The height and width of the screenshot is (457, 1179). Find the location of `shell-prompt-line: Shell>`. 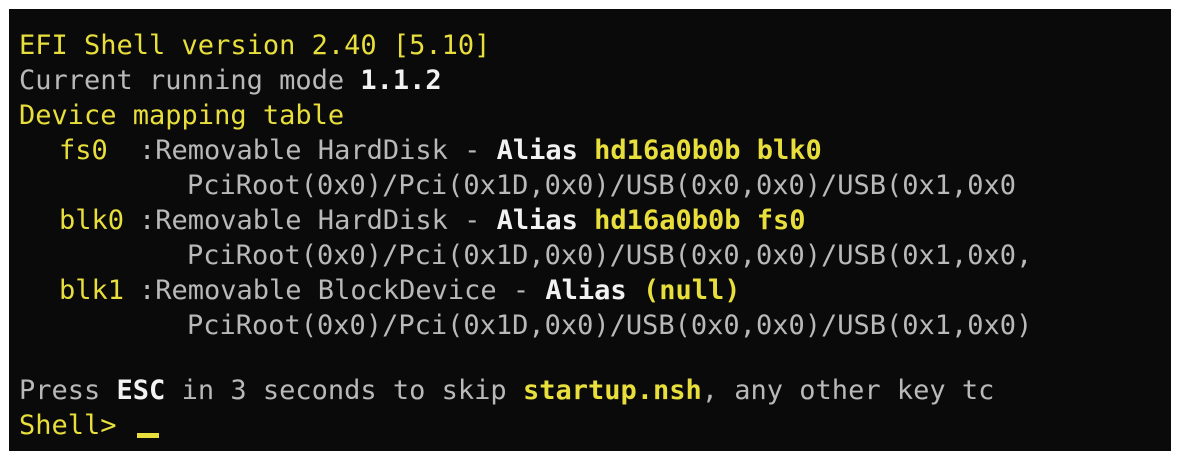

shell-prompt-line: Shell> is located at coordinates (89, 425).